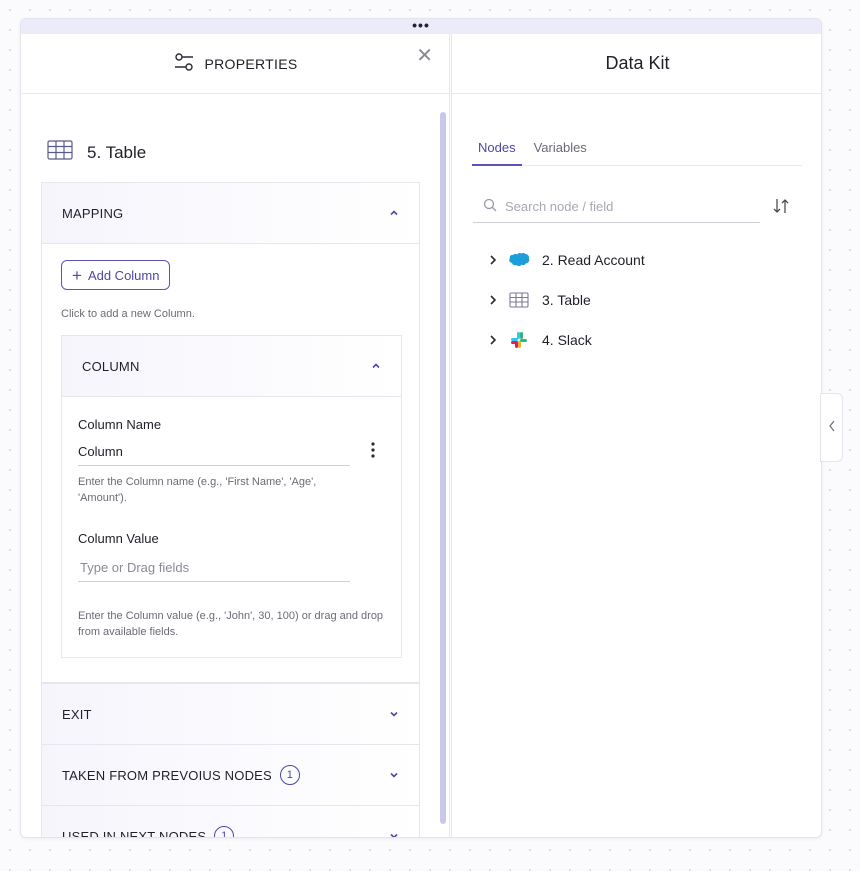 The height and width of the screenshot is (871, 860). What do you see at coordinates (77, 714) in the screenshot?
I see `exit-title: EXIT` at bounding box center [77, 714].